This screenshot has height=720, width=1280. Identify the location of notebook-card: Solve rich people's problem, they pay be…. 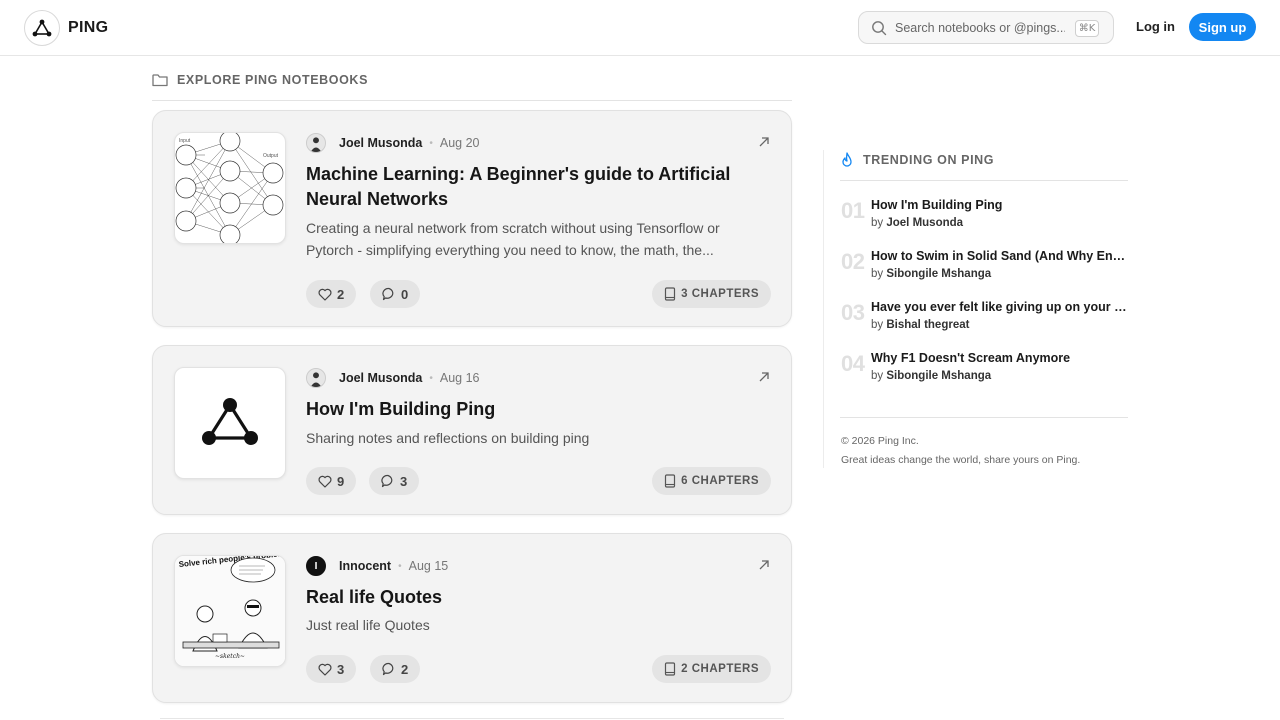
(472, 618).